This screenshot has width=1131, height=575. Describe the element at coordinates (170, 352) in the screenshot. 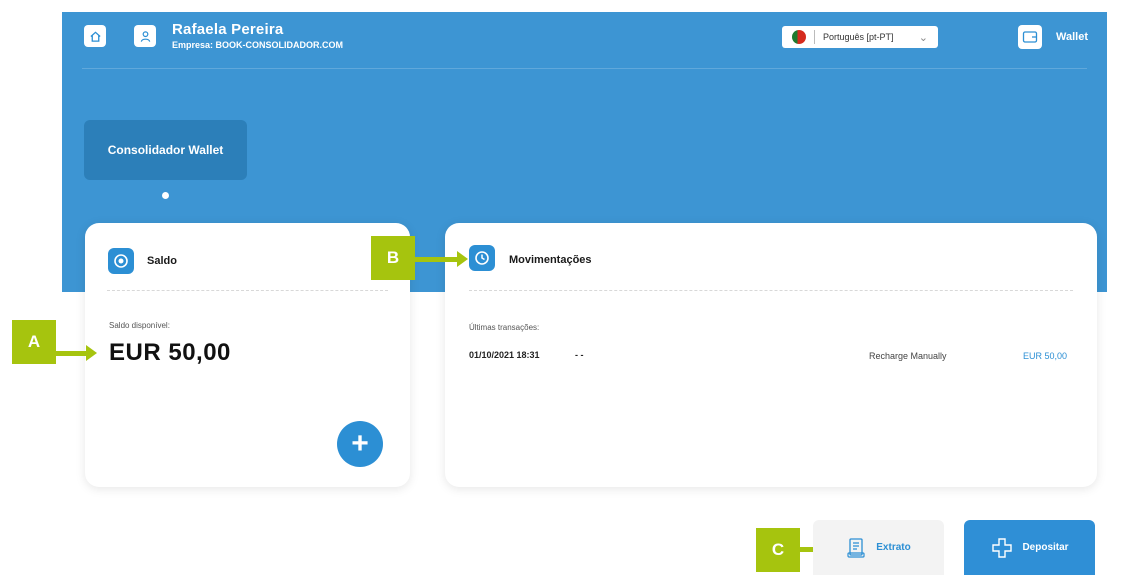

I see `balance-amount: EUR 50,00` at that location.